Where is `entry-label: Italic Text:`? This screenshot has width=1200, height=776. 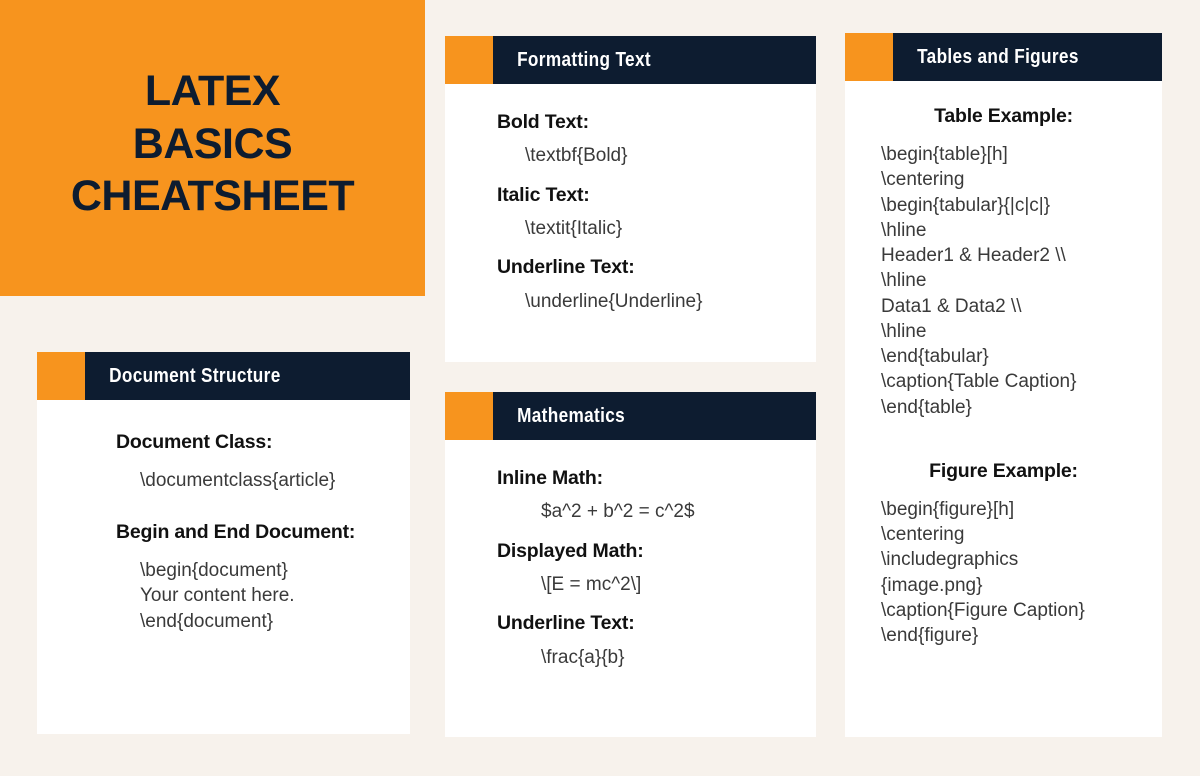 entry-label: Italic Text: is located at coordinates (543, 194).